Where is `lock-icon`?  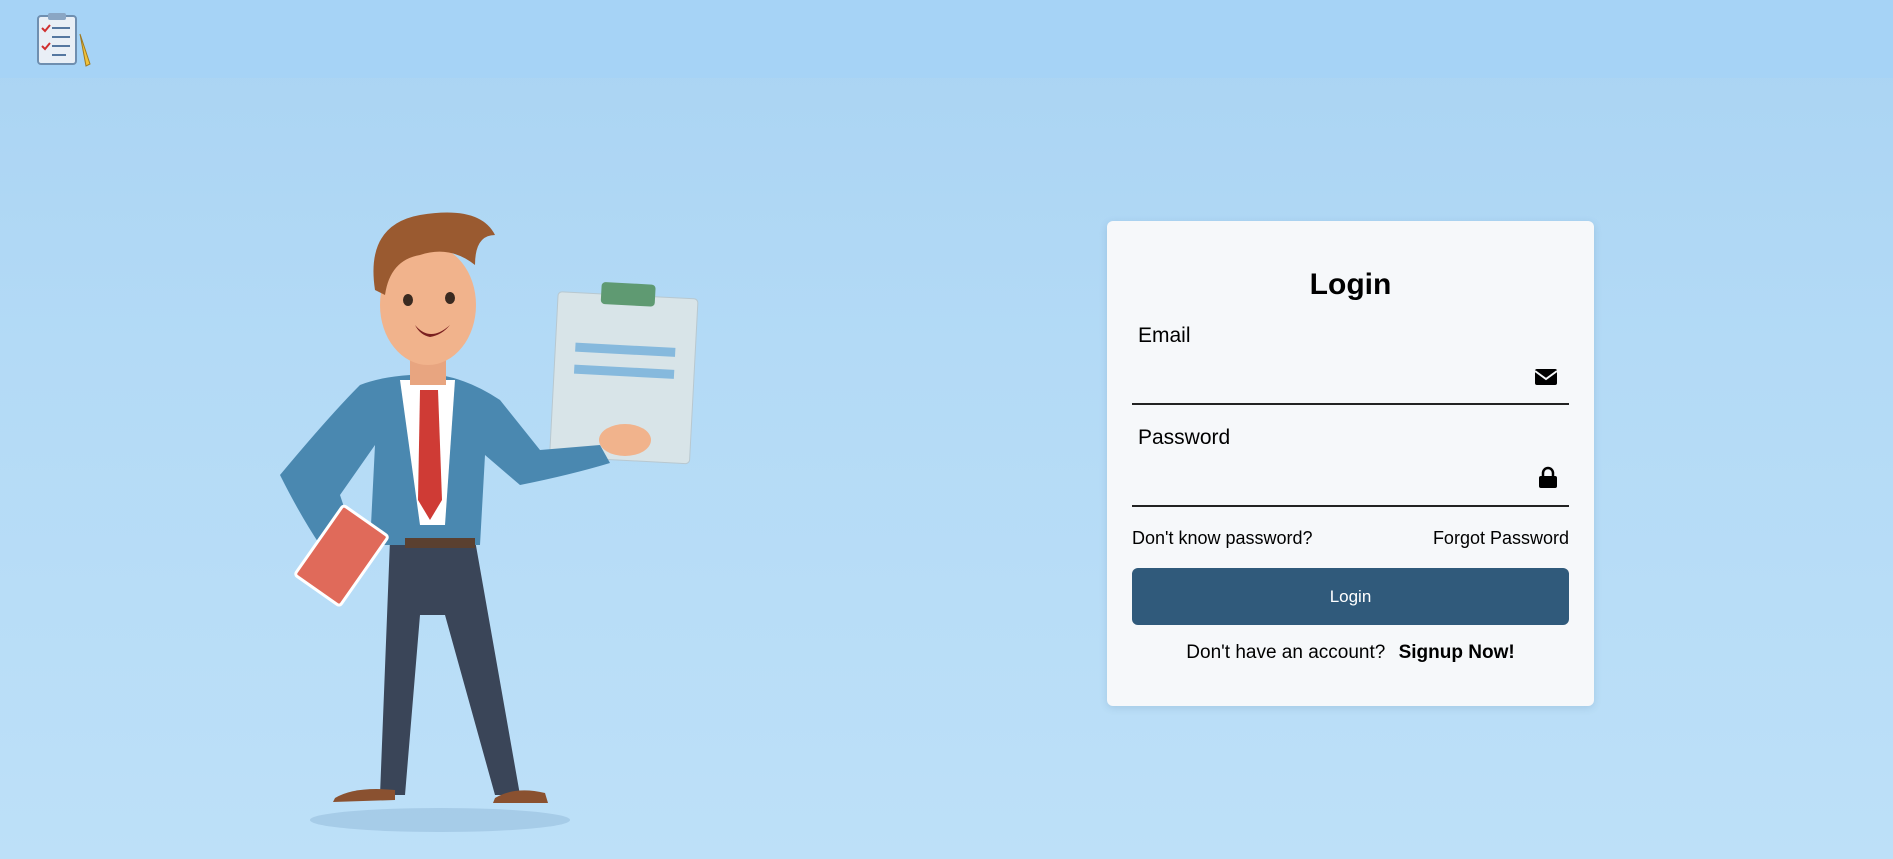 lock-icon is located at coordinates (1548, 477).